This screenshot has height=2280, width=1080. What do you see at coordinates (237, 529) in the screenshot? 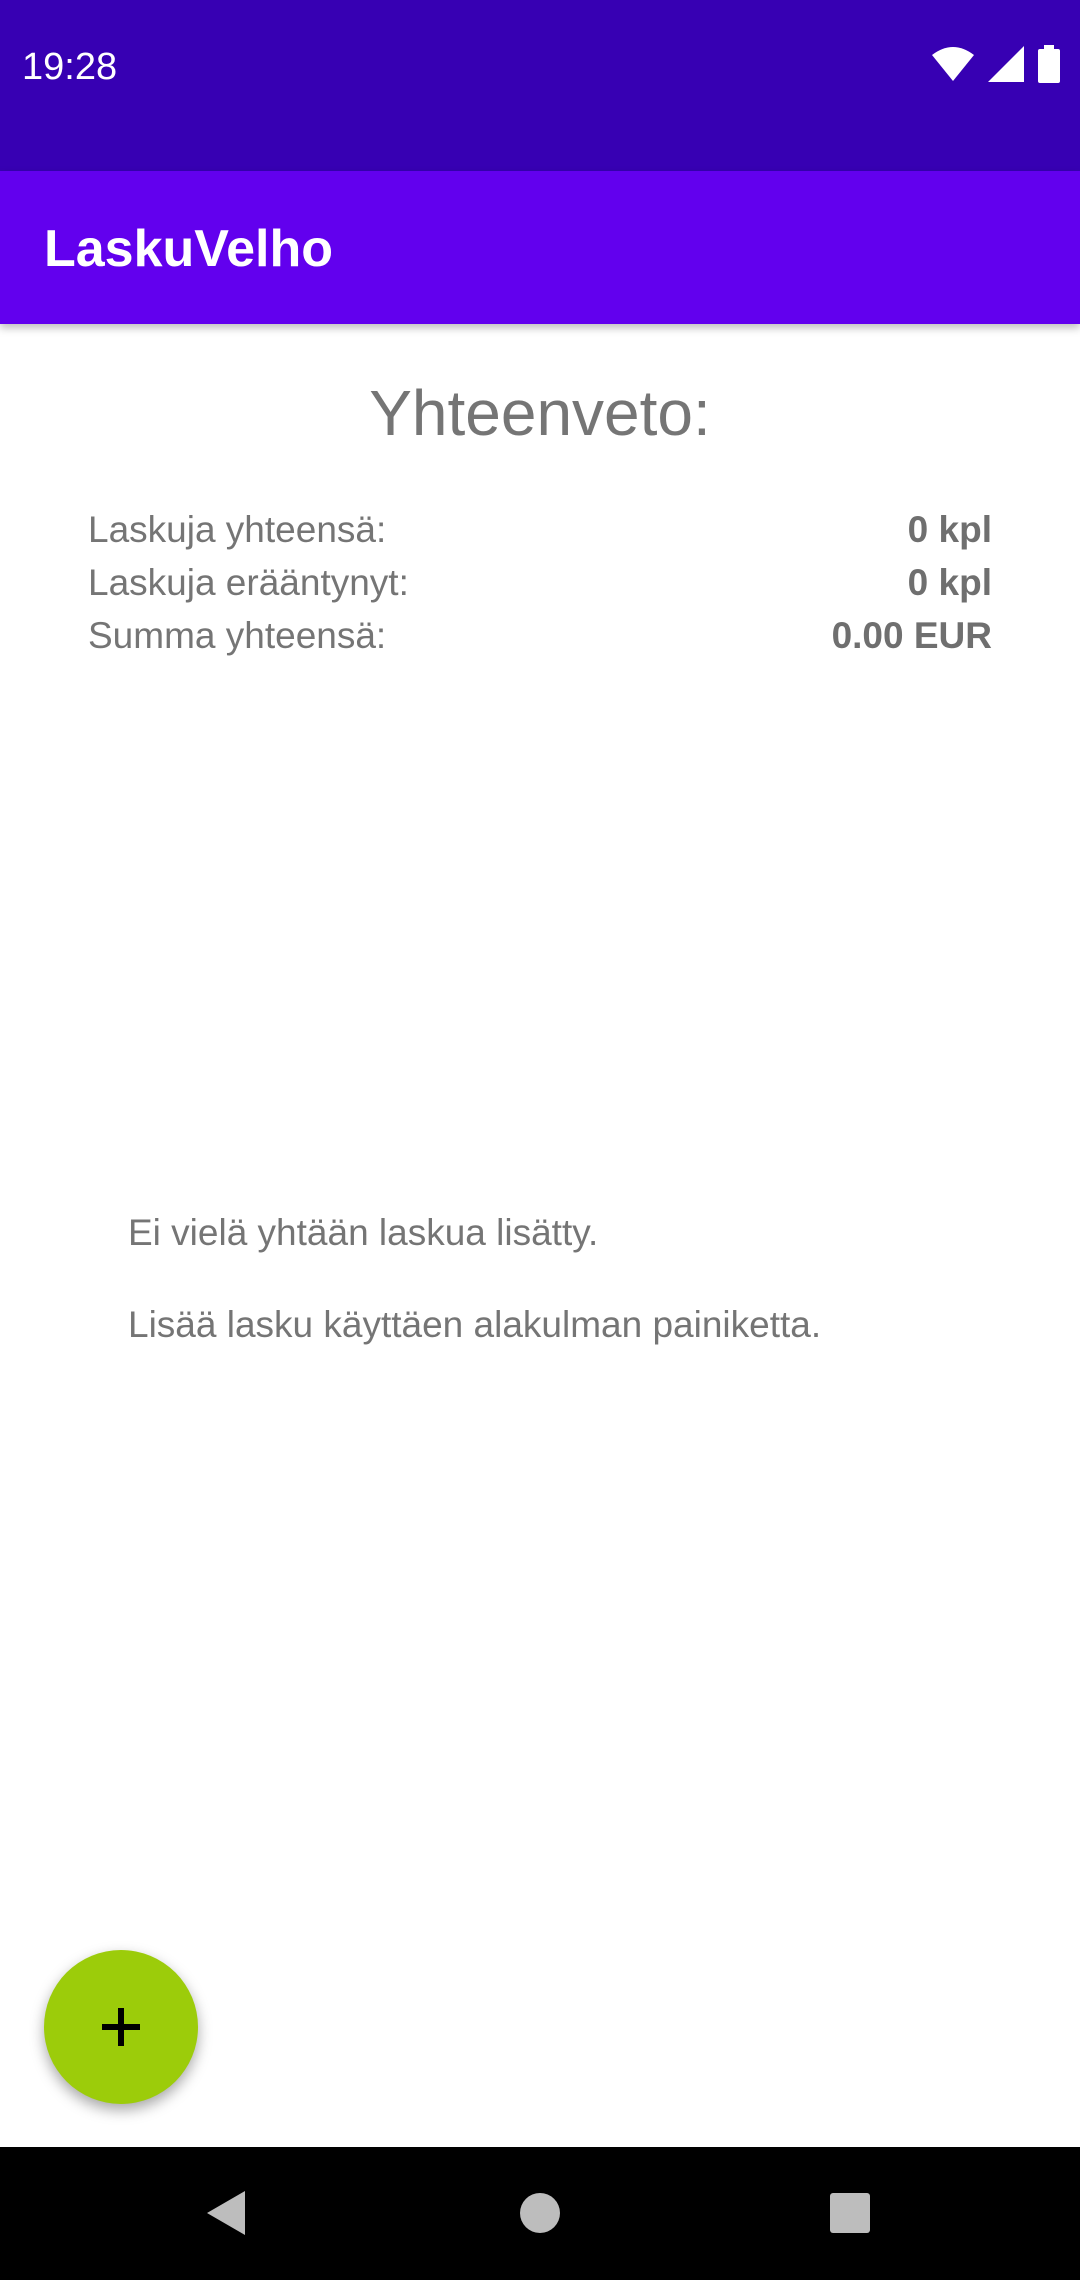
I see `summary-label: Laskuja yhteensä:` at bounding box center [237, 529].